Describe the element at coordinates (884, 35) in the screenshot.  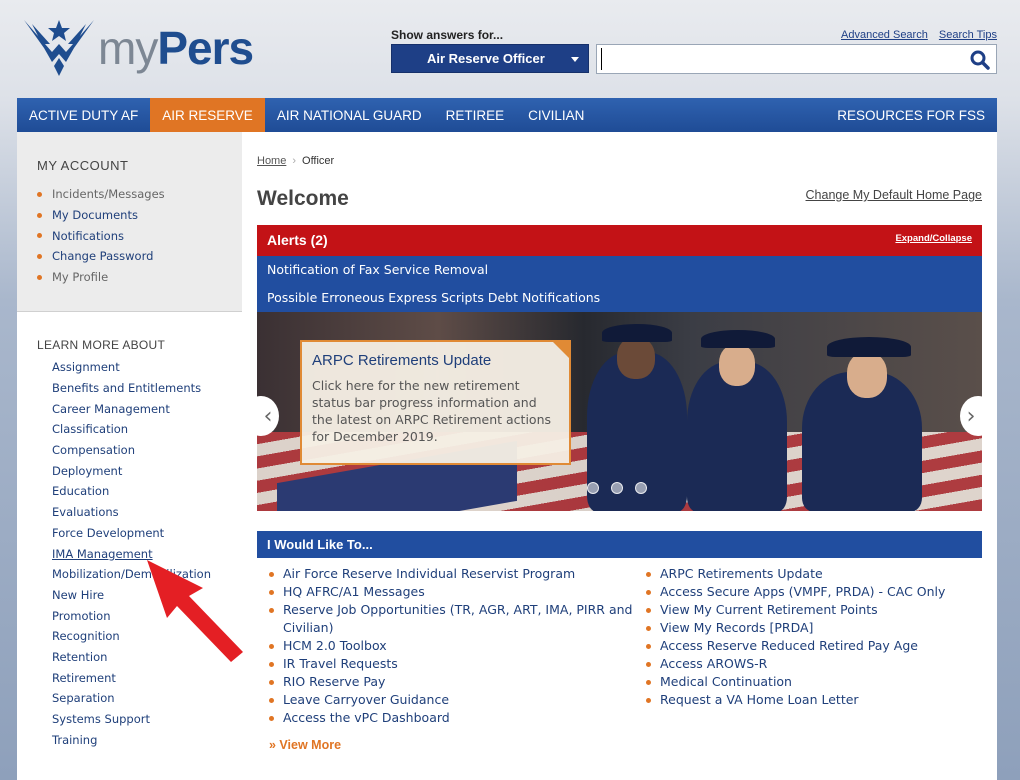
I see `advanced-search-link: Advanced Search` at that location.